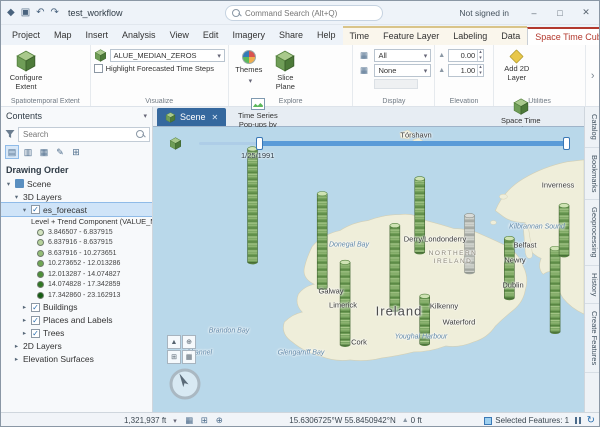 The image size is (600, 427). Describe the element at coordinates (174, 342) in the screenshot. I see `zoom-full-extent-button: ▲` at that location.